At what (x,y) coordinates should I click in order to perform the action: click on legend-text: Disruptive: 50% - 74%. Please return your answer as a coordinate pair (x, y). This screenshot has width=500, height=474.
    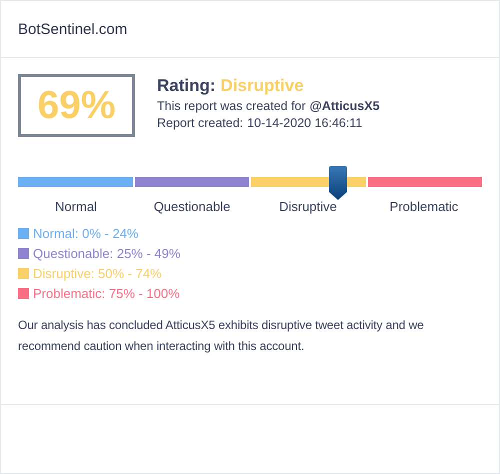
    Looking at the image, I should click on (97, 273).